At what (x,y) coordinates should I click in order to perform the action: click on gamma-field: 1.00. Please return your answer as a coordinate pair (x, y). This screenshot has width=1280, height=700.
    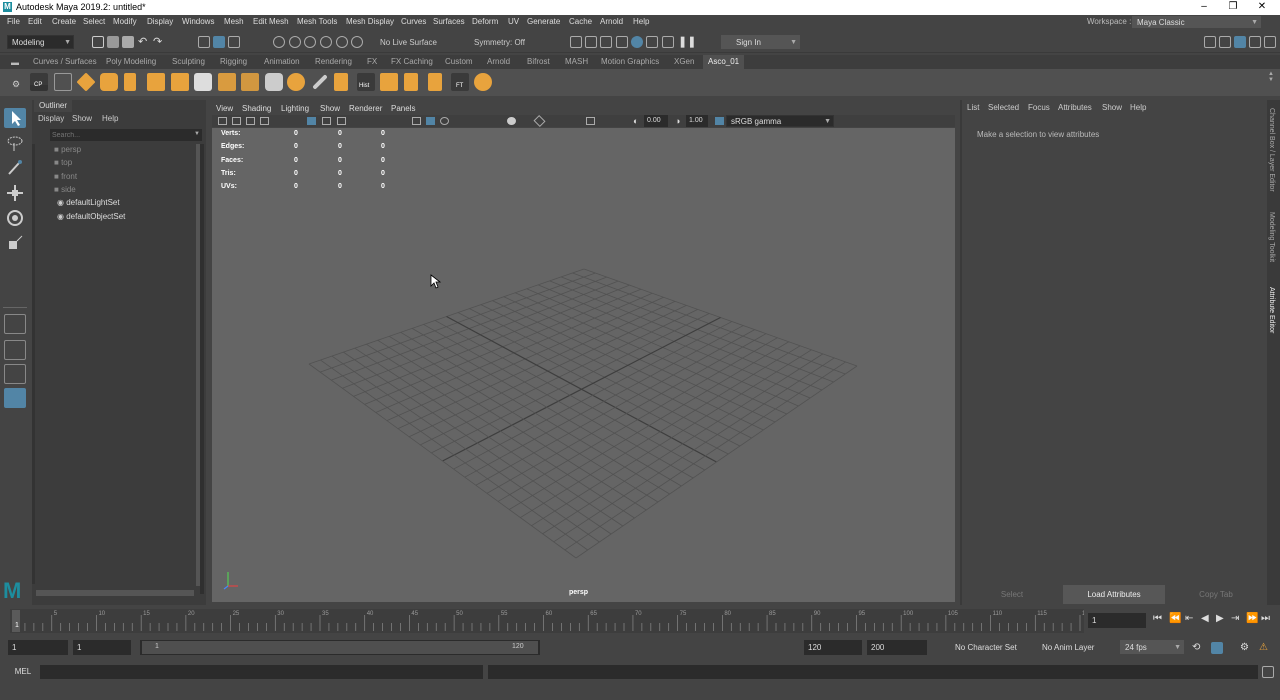
    Looking at the image, I should click on (697, 121).